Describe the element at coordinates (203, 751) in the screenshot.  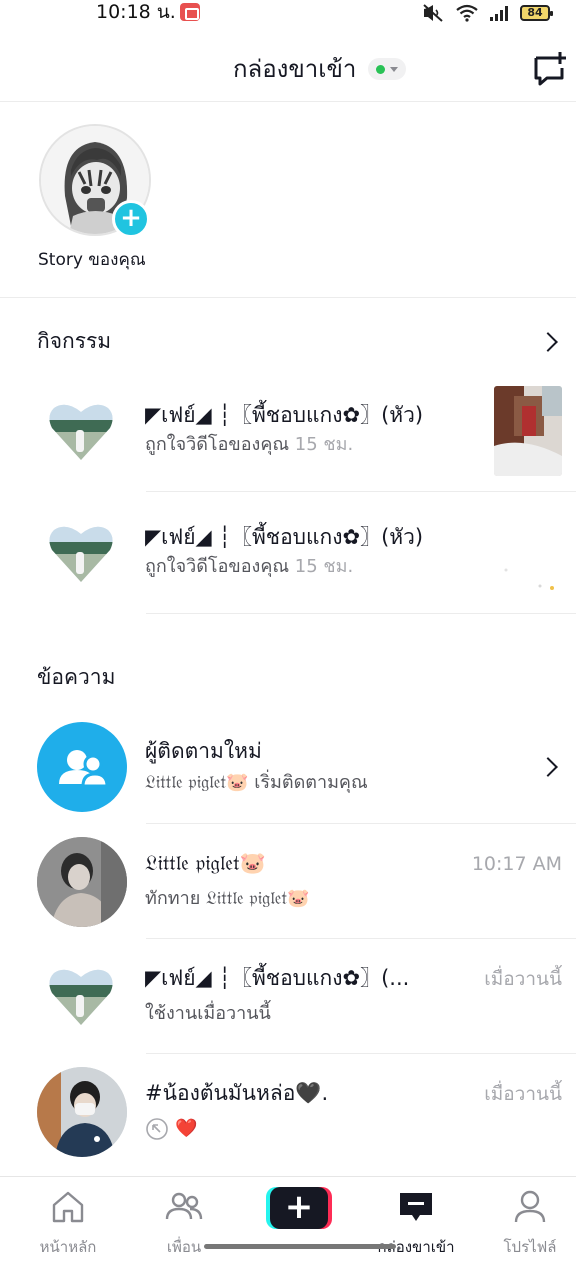
I see `new-followers-title: ผู้ติดตามใหม่` at that location.